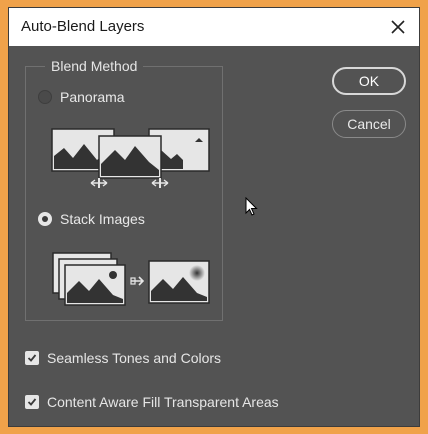 Image resolution: width=428 pixels, height=434 pixels. I want to click on content-aware-option: Content Aware Fill Transparent Areas, so click(152, 402).